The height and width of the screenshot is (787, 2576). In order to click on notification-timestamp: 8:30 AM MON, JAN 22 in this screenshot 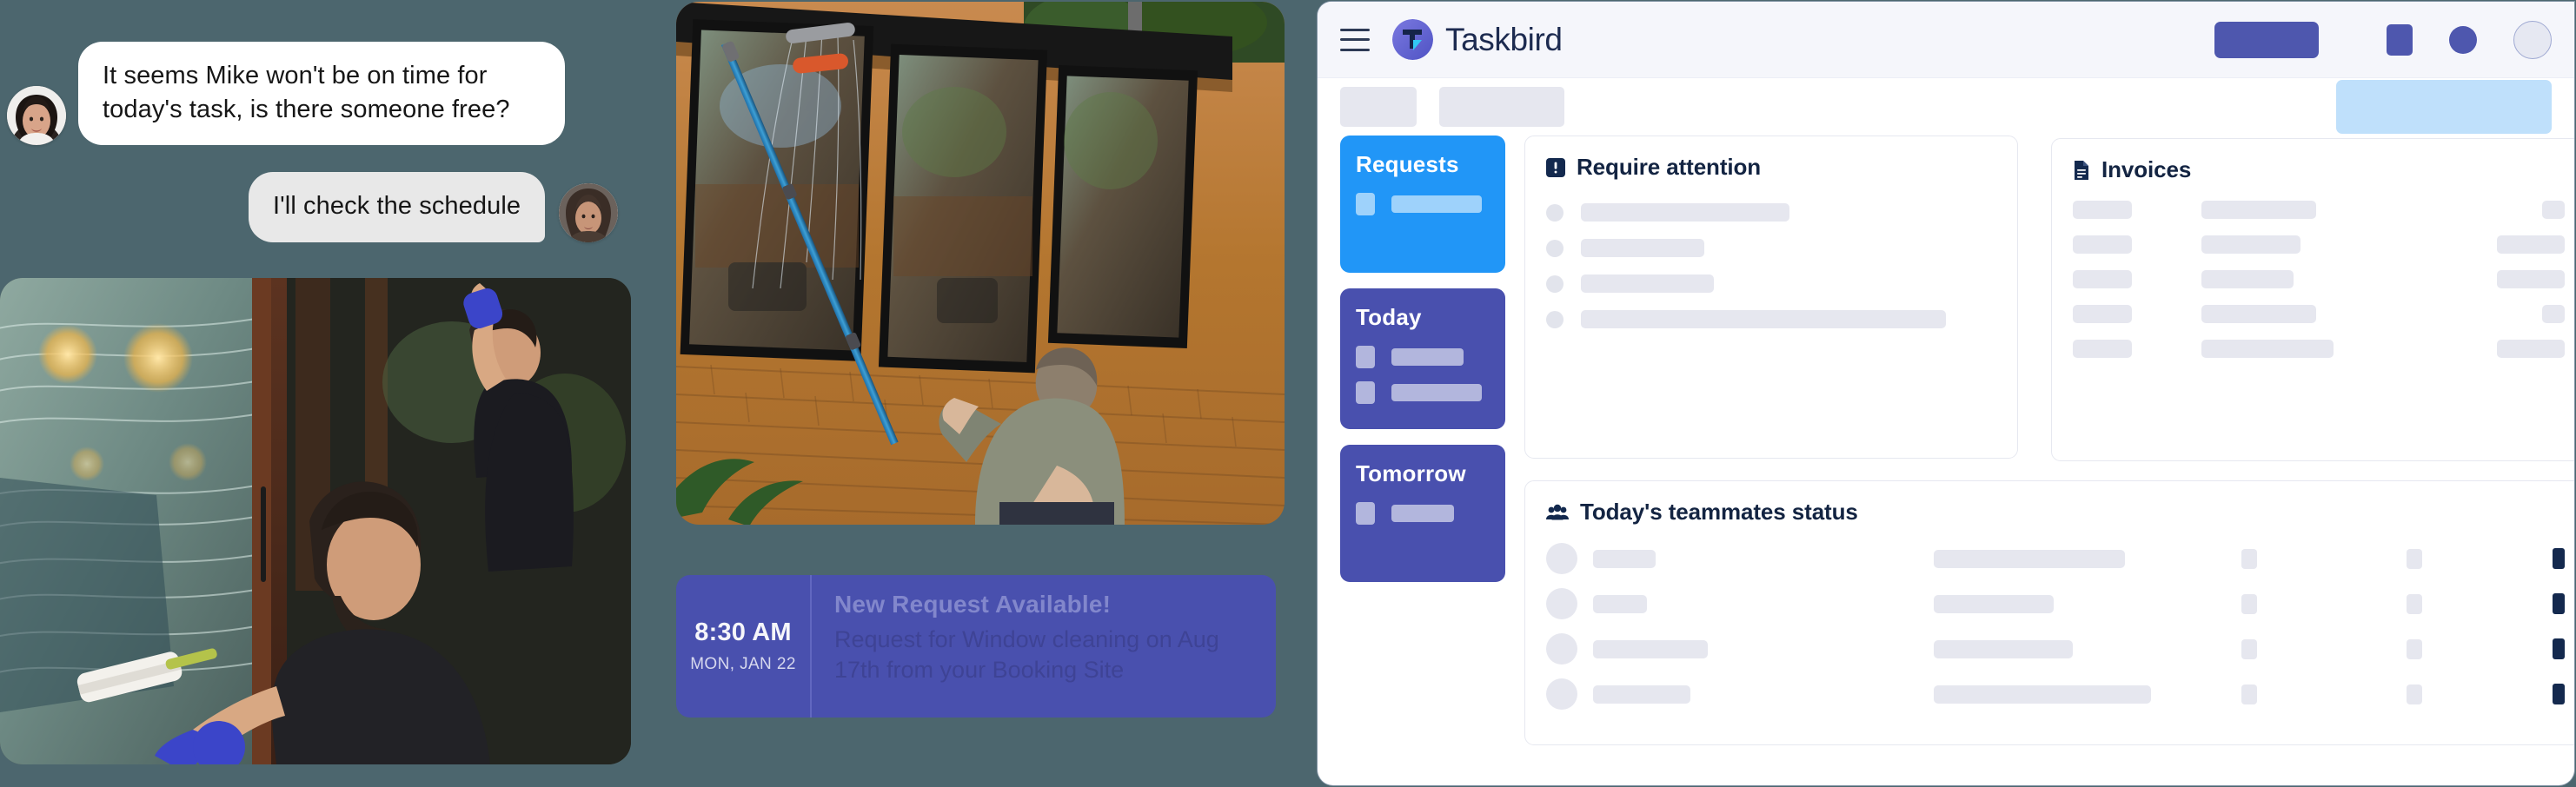, I will do `click(744, 646)`.